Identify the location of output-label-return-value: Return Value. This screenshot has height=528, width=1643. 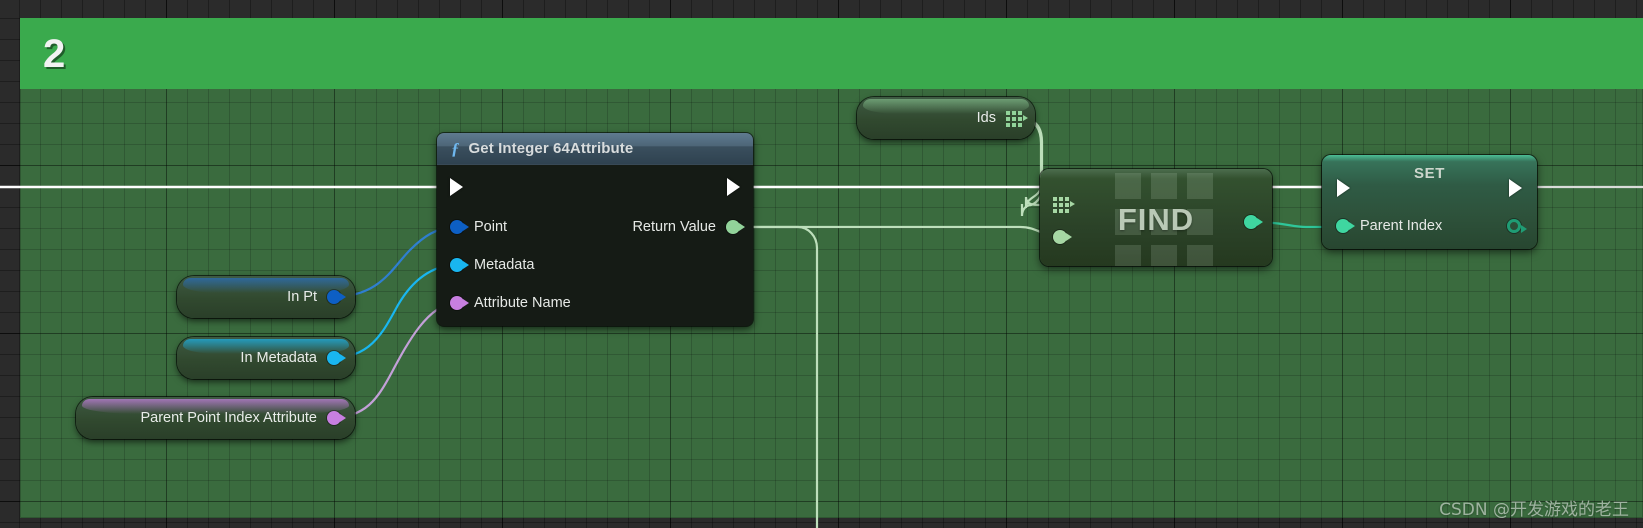
(674, 227).